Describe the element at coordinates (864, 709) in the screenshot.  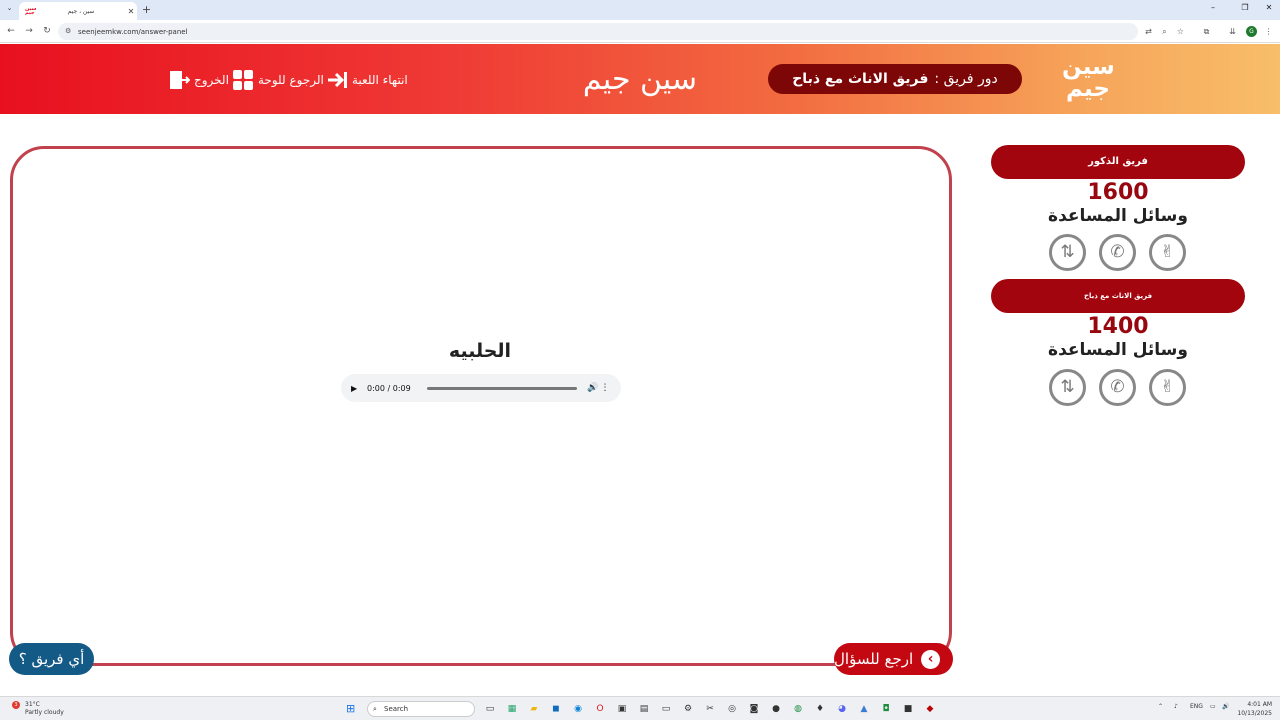
I see `app-icon: ▲` at that location.